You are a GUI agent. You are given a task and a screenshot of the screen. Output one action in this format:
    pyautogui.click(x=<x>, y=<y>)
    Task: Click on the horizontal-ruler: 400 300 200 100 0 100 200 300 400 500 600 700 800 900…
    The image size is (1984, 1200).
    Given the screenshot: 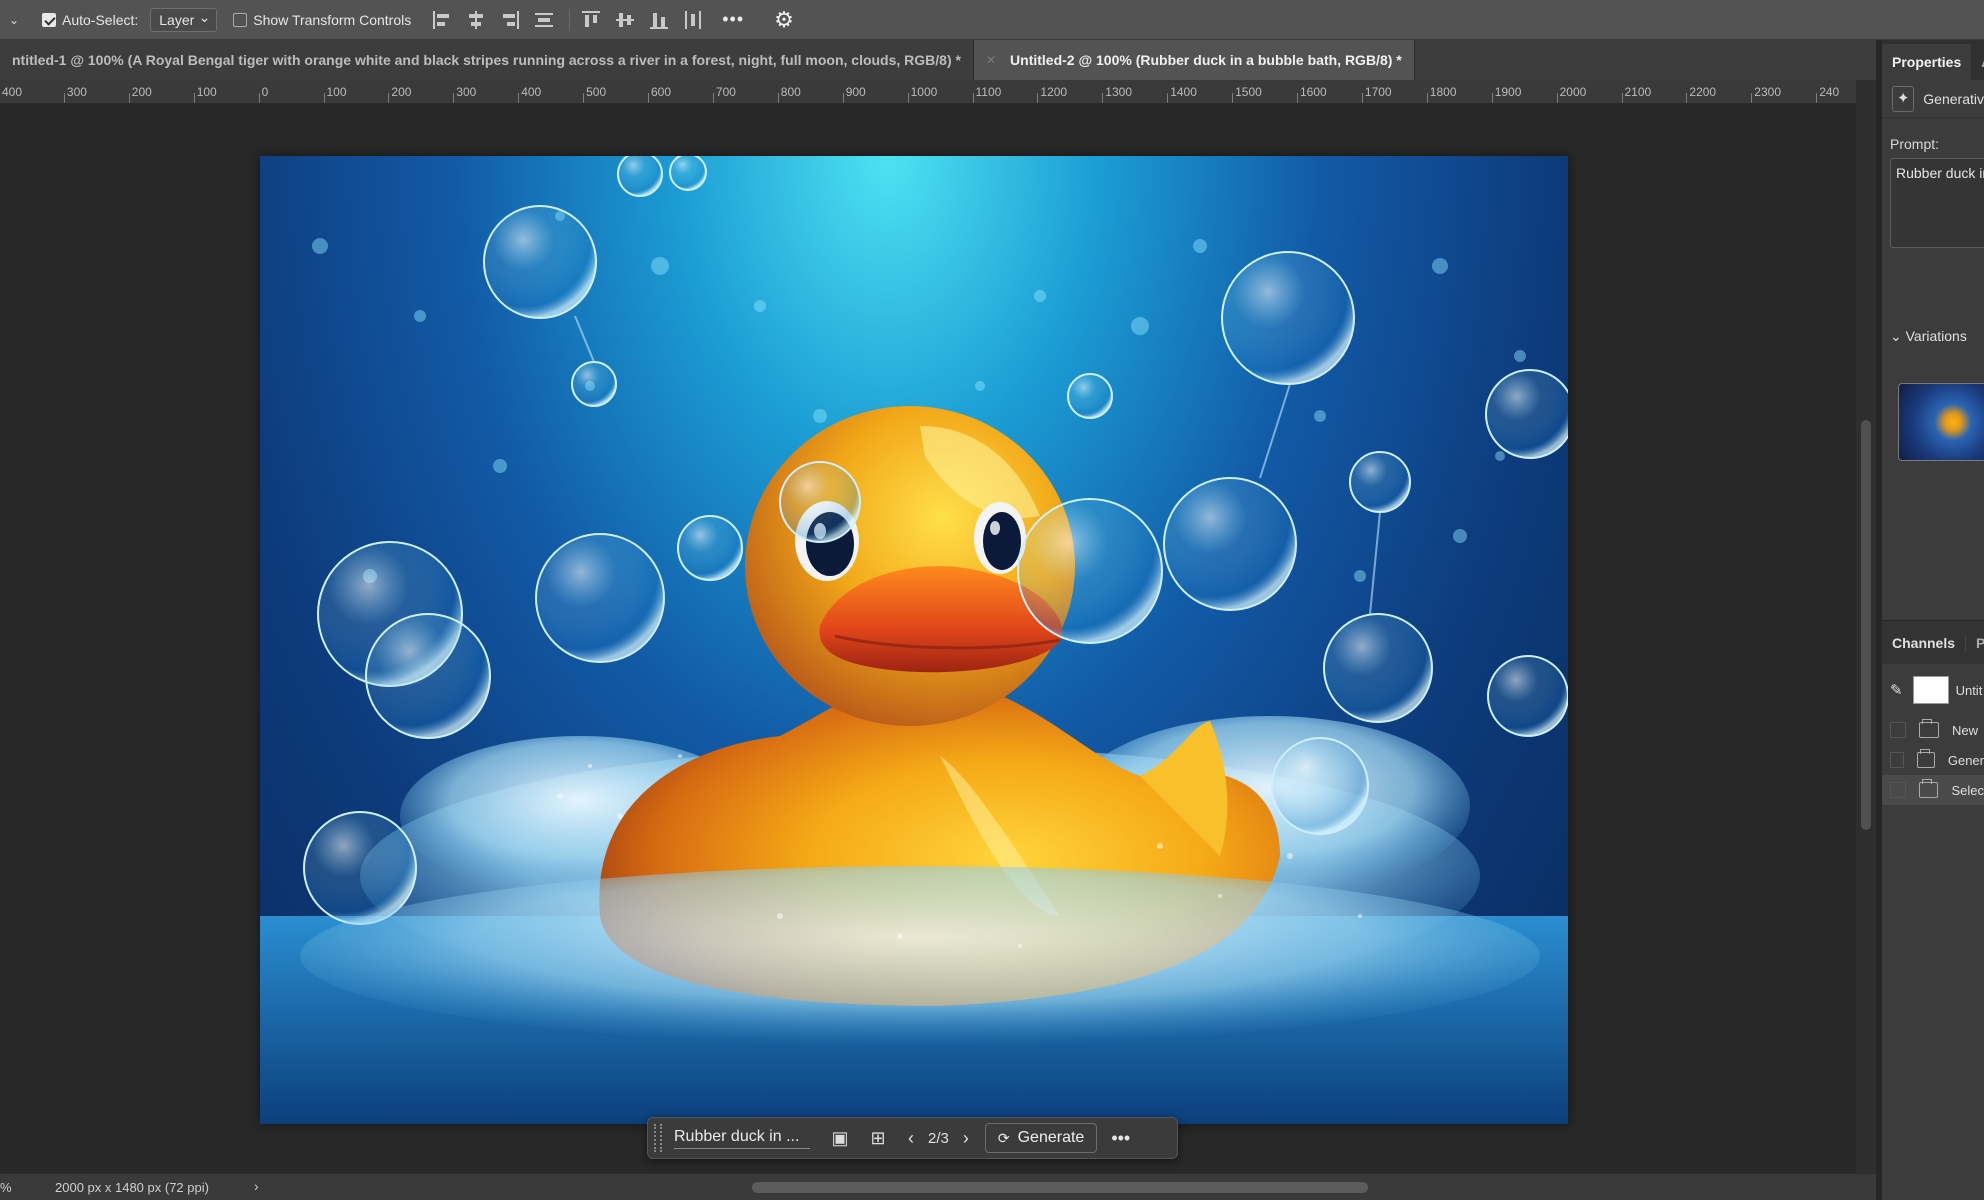 What is the action you would take?
    pyautogui.click(x=928, y=92)
    